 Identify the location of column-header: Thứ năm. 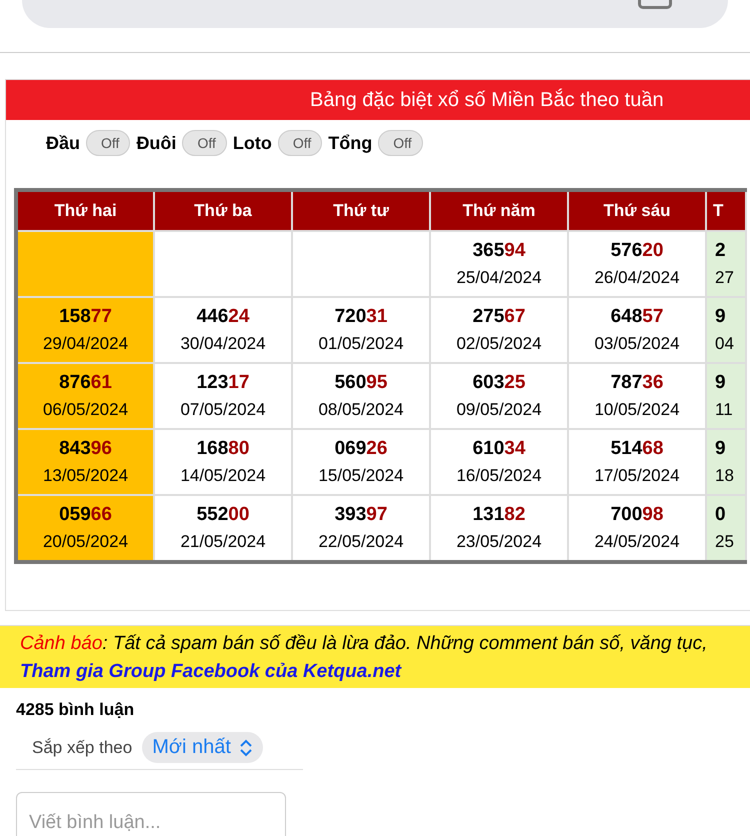
(499, 210).